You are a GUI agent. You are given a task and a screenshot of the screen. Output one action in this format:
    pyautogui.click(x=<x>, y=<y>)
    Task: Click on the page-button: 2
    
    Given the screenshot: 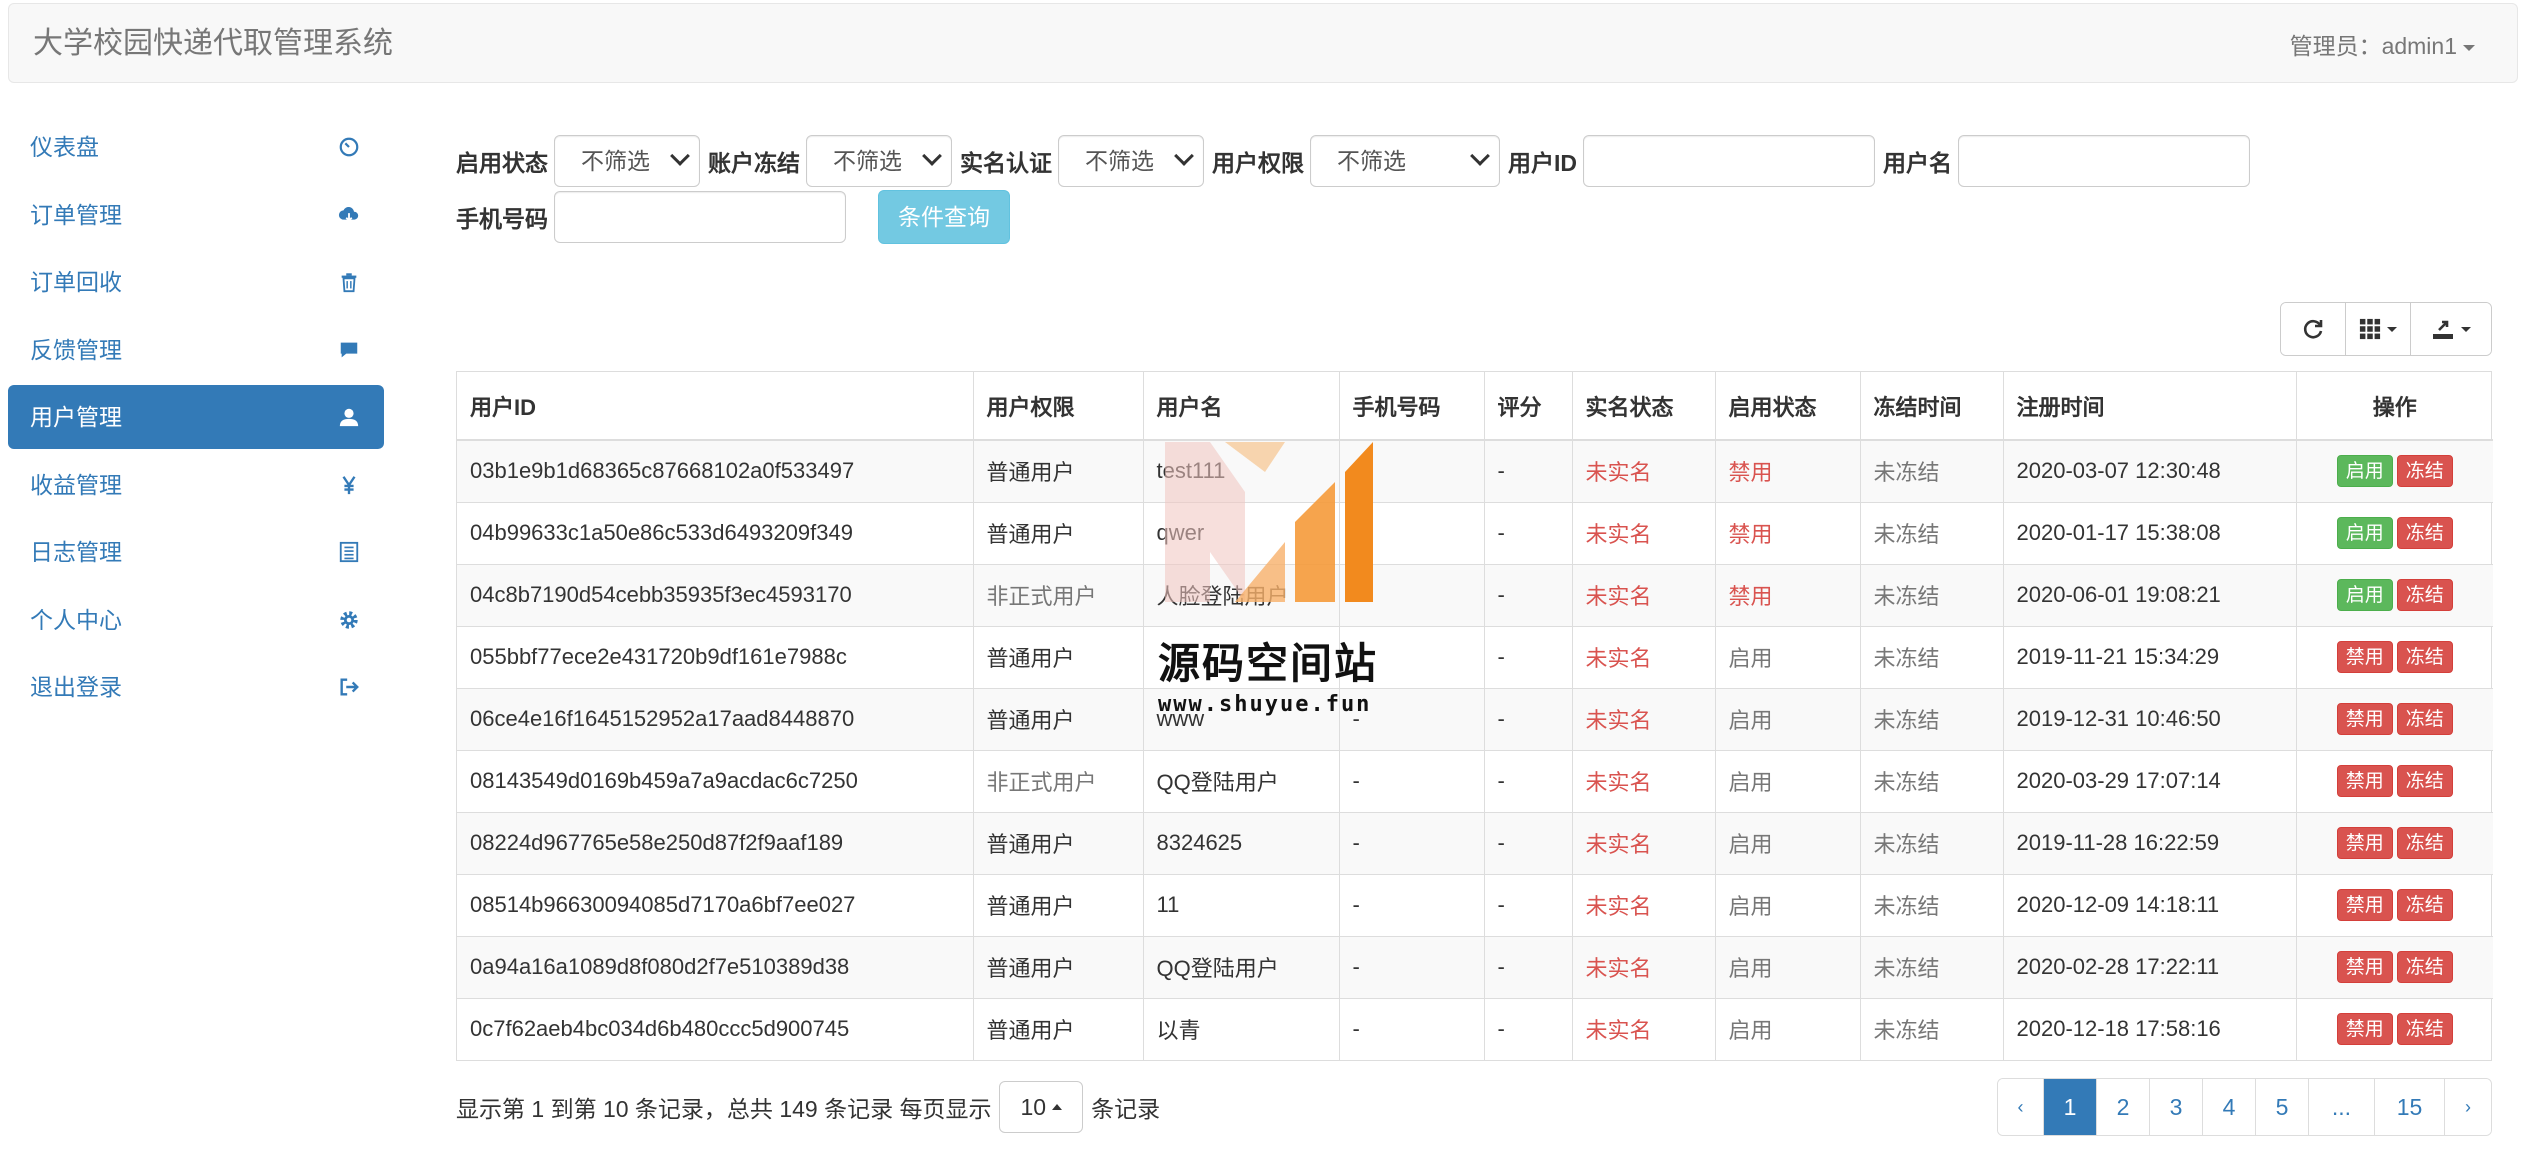 What is the action you would take?
    pyautogui.click(x=2123, y=1107)
    